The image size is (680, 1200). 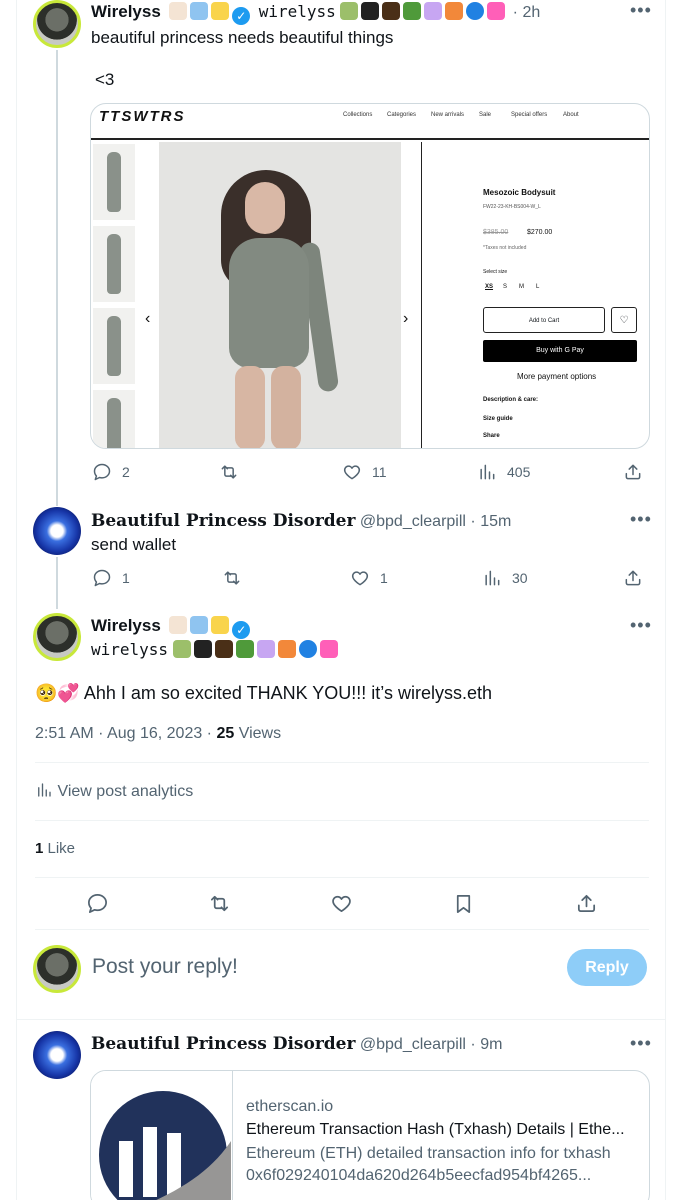 What do you see at coordinates (384, 578) in the screenshot?
I see `like-count: 1` at bounding box center [384, 578].